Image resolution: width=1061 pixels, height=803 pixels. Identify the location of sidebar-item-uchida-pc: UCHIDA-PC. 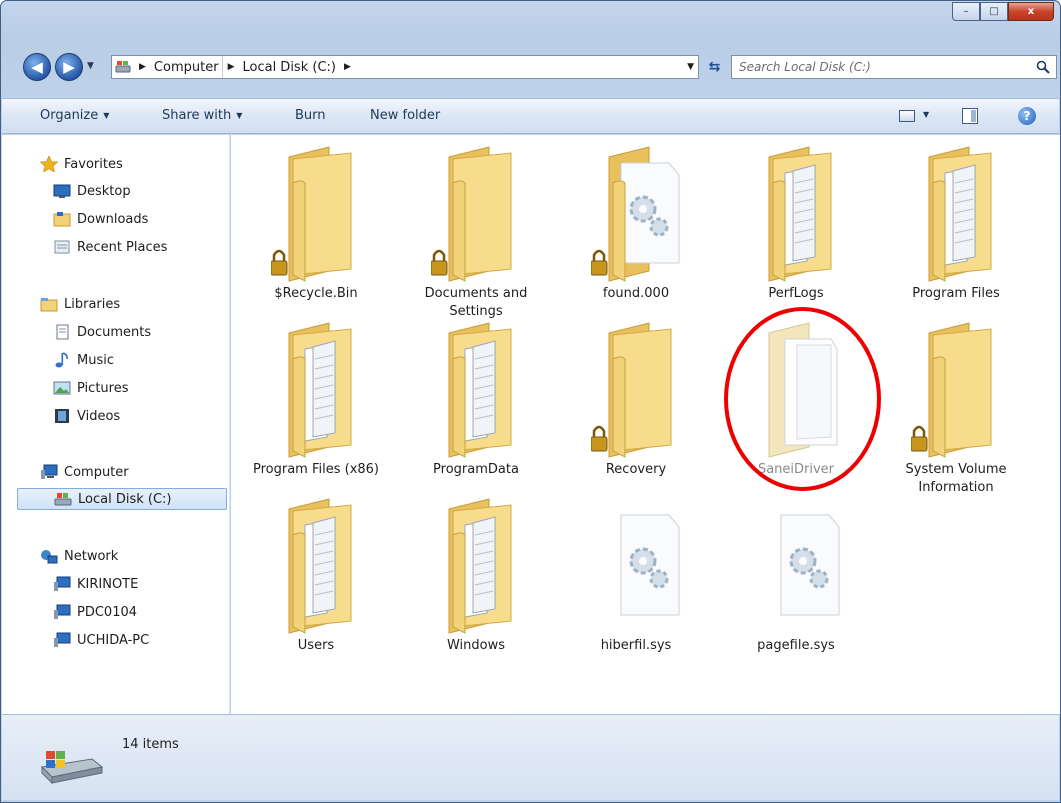
(101, 640).